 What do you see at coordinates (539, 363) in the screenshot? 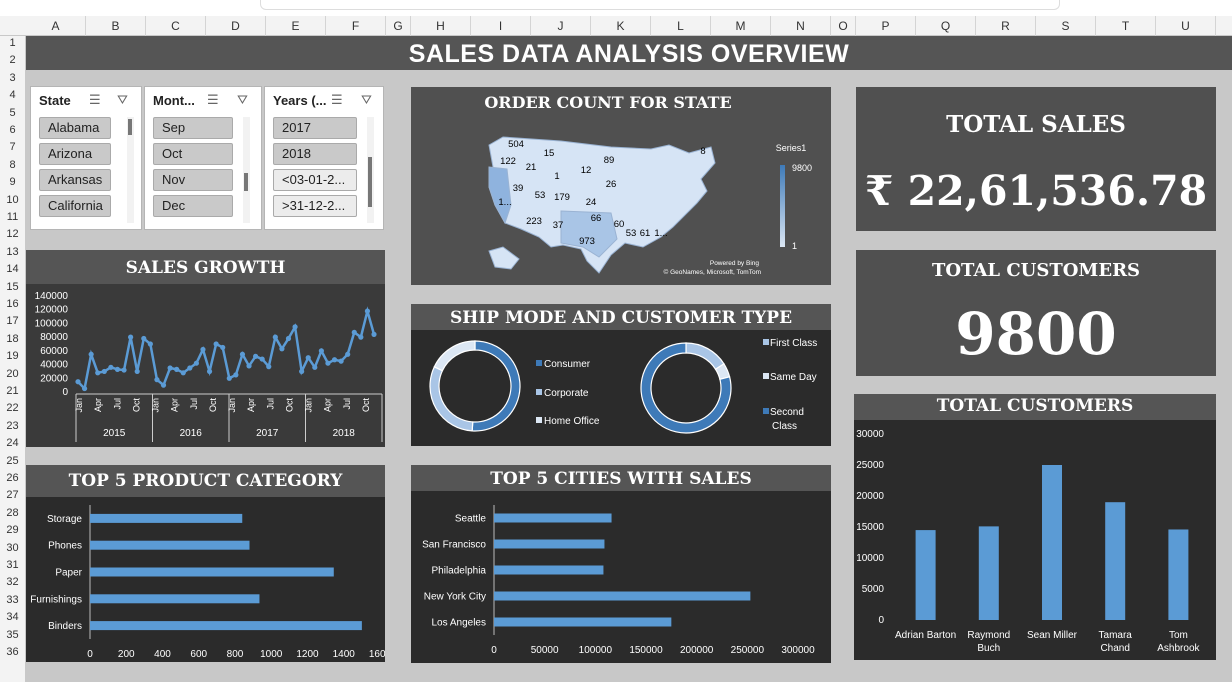
I see `legend-swatch` at bounding box center [539, 363].